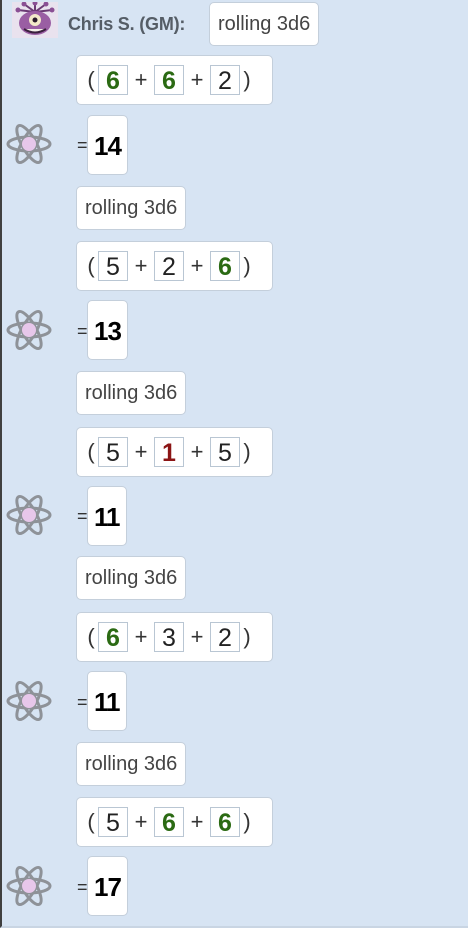  I want to click on die-result: 3, so click(169, 637).